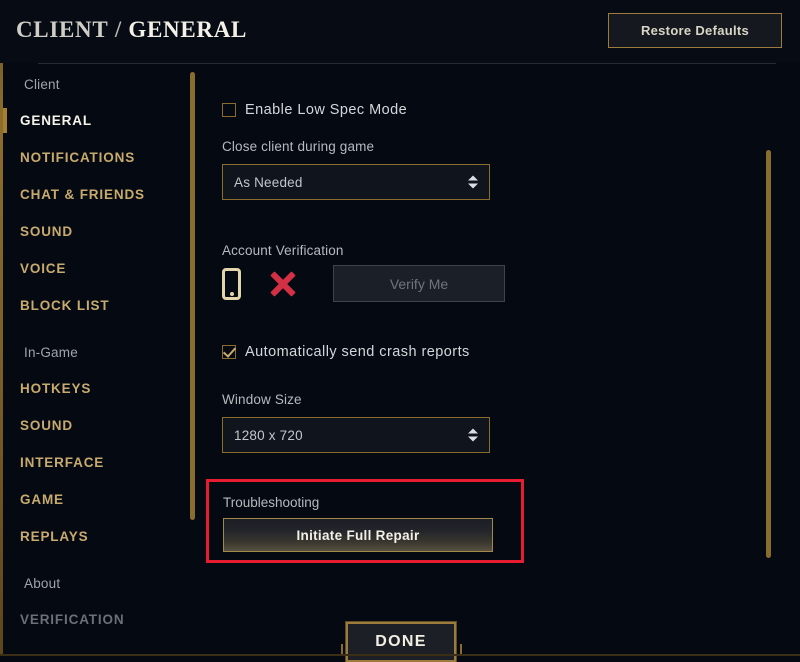 This screenshot has height=662, width=800. I want to click on sidebar-item-chat-friends: CHAT & FRIENDS, so click(96, 194).